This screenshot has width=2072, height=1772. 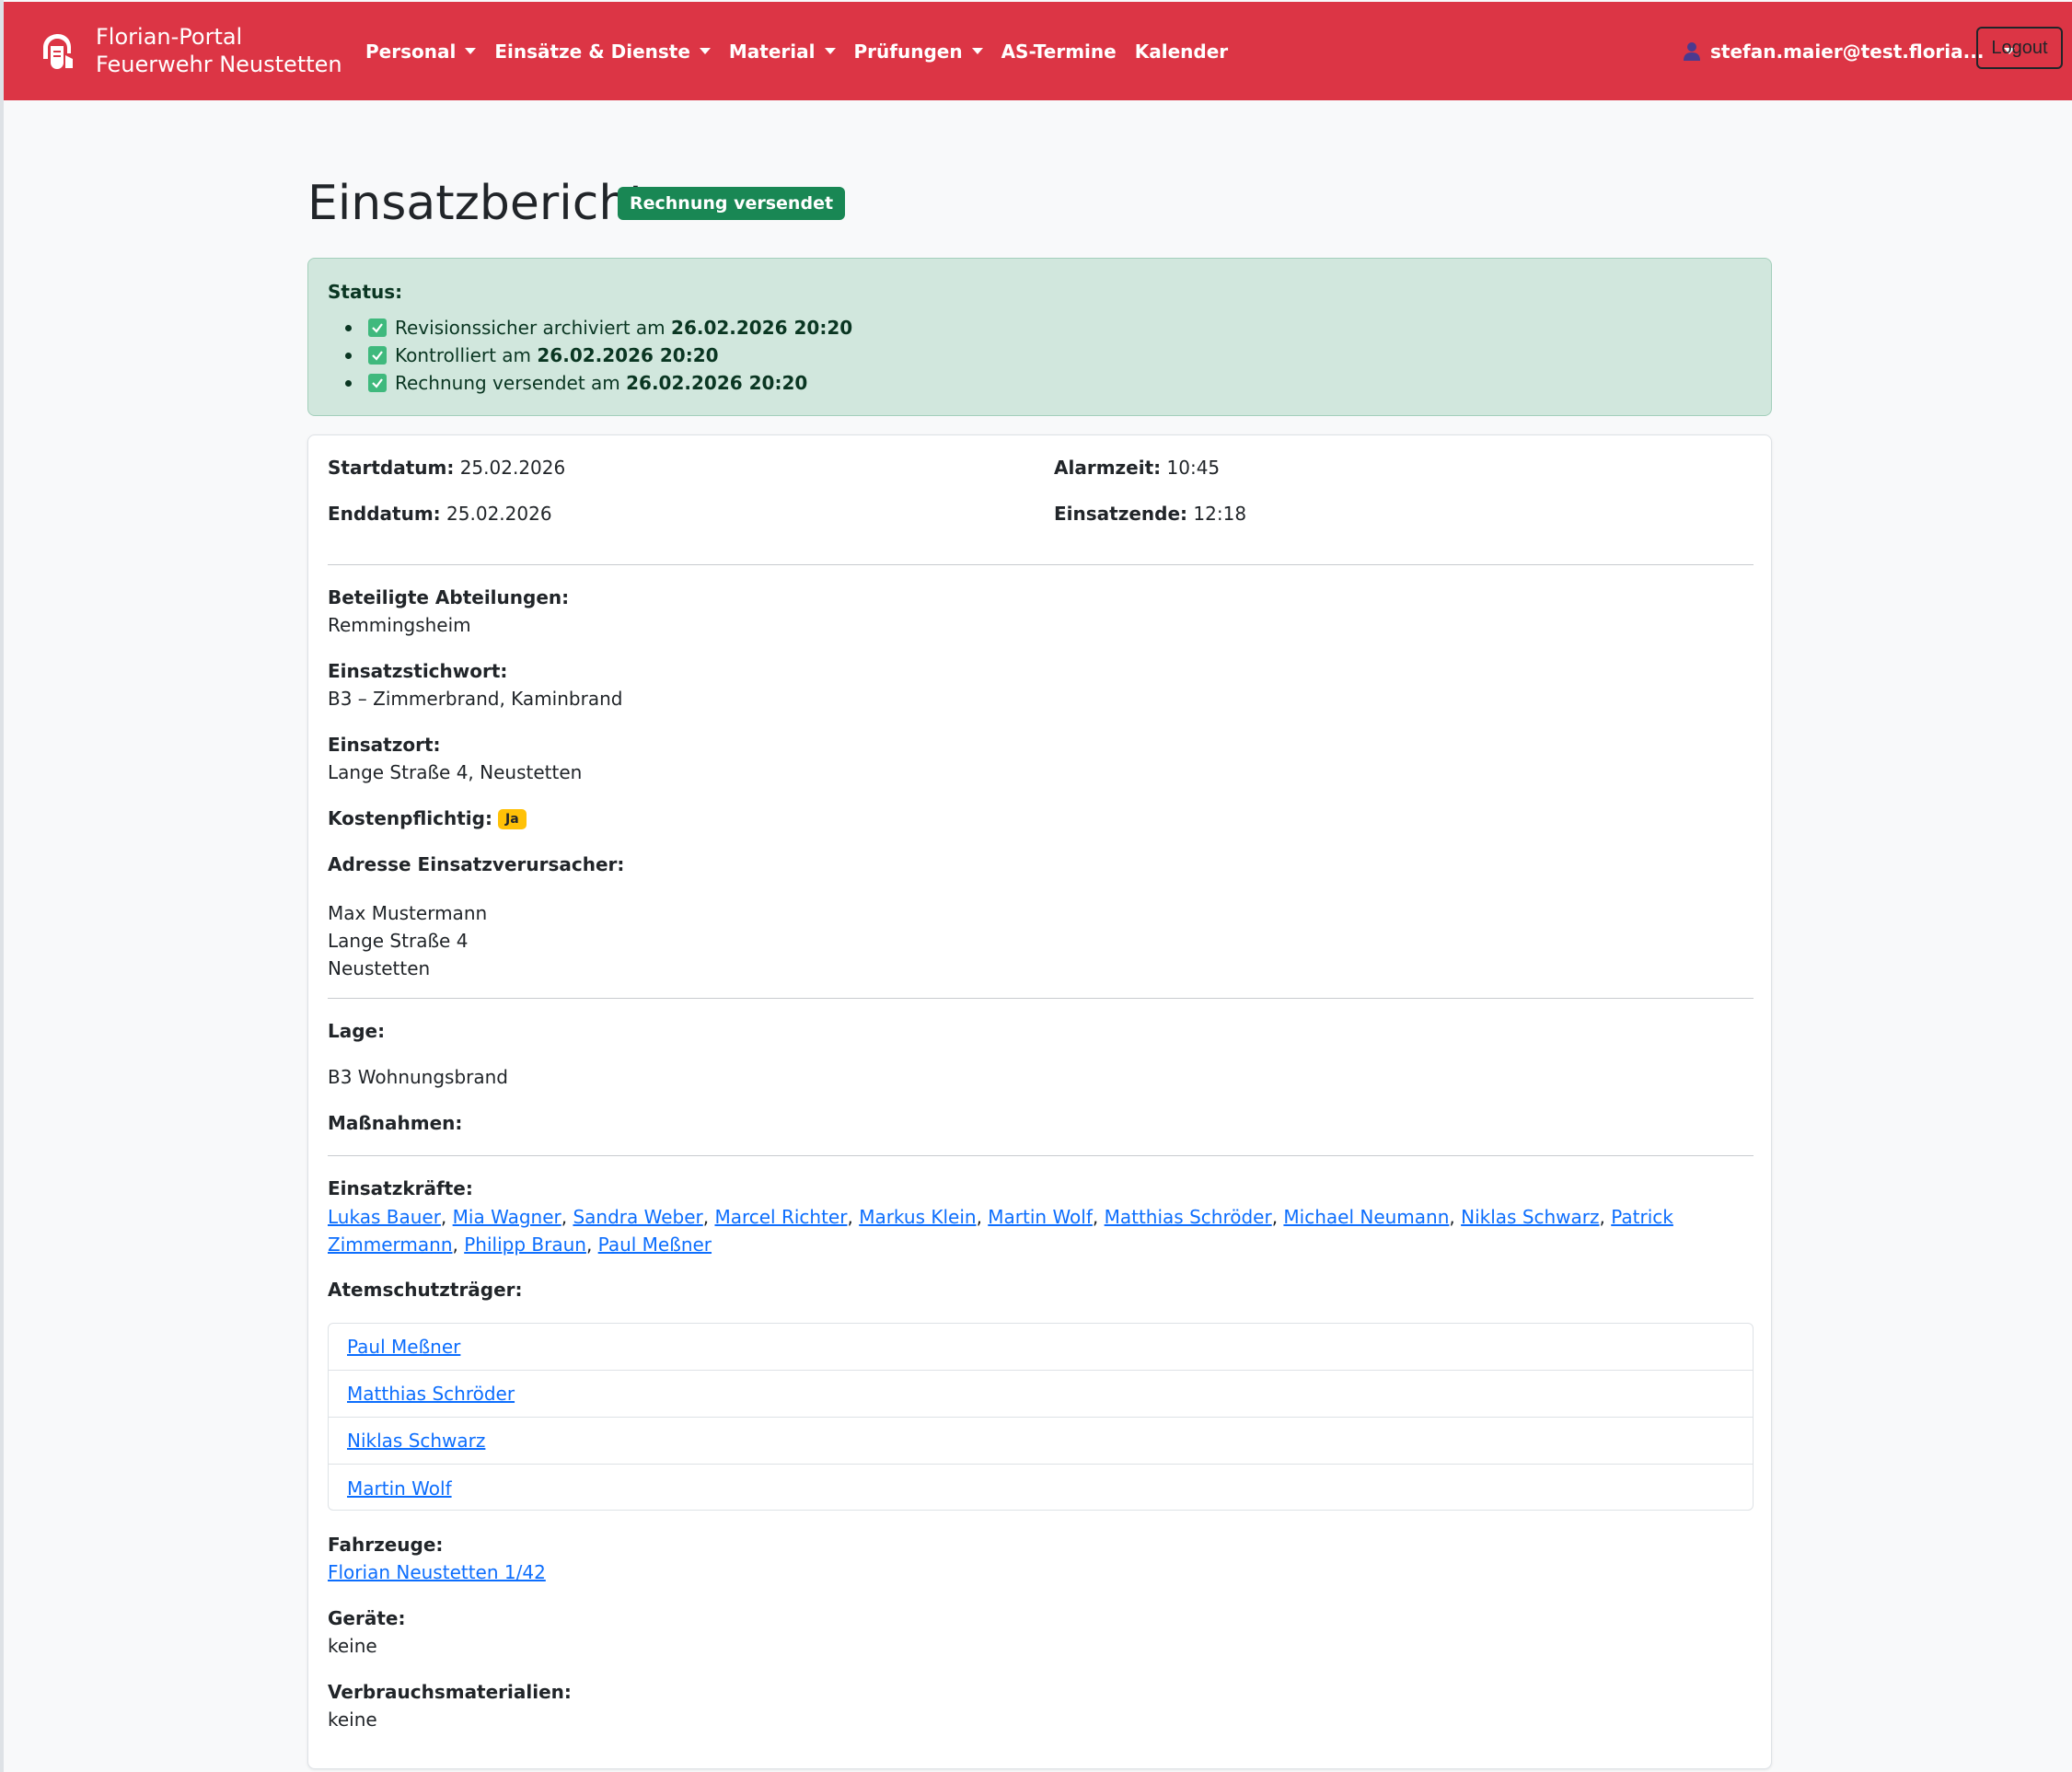 What do you see at coordinates (507, 1217) in the screenshot?
I see `crew-link: Mia Wagner` at bounding box center [507, 1217].